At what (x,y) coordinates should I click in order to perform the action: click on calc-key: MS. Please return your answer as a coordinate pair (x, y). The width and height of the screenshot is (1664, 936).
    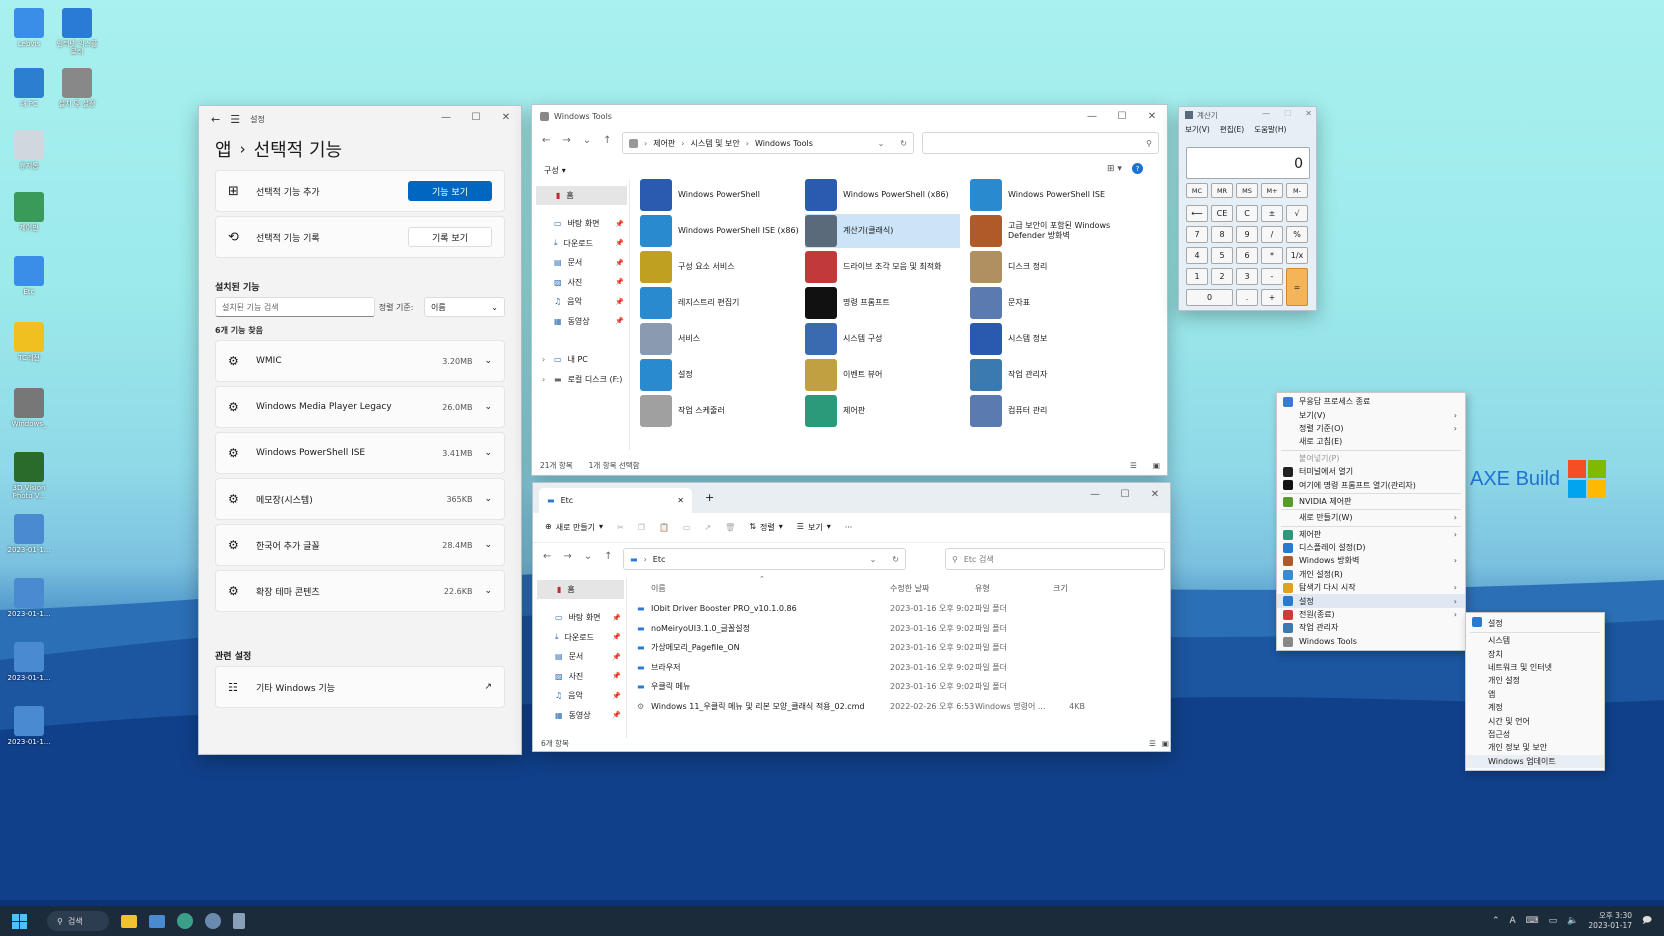
    Looking at the image, I should click on (1247, 190).